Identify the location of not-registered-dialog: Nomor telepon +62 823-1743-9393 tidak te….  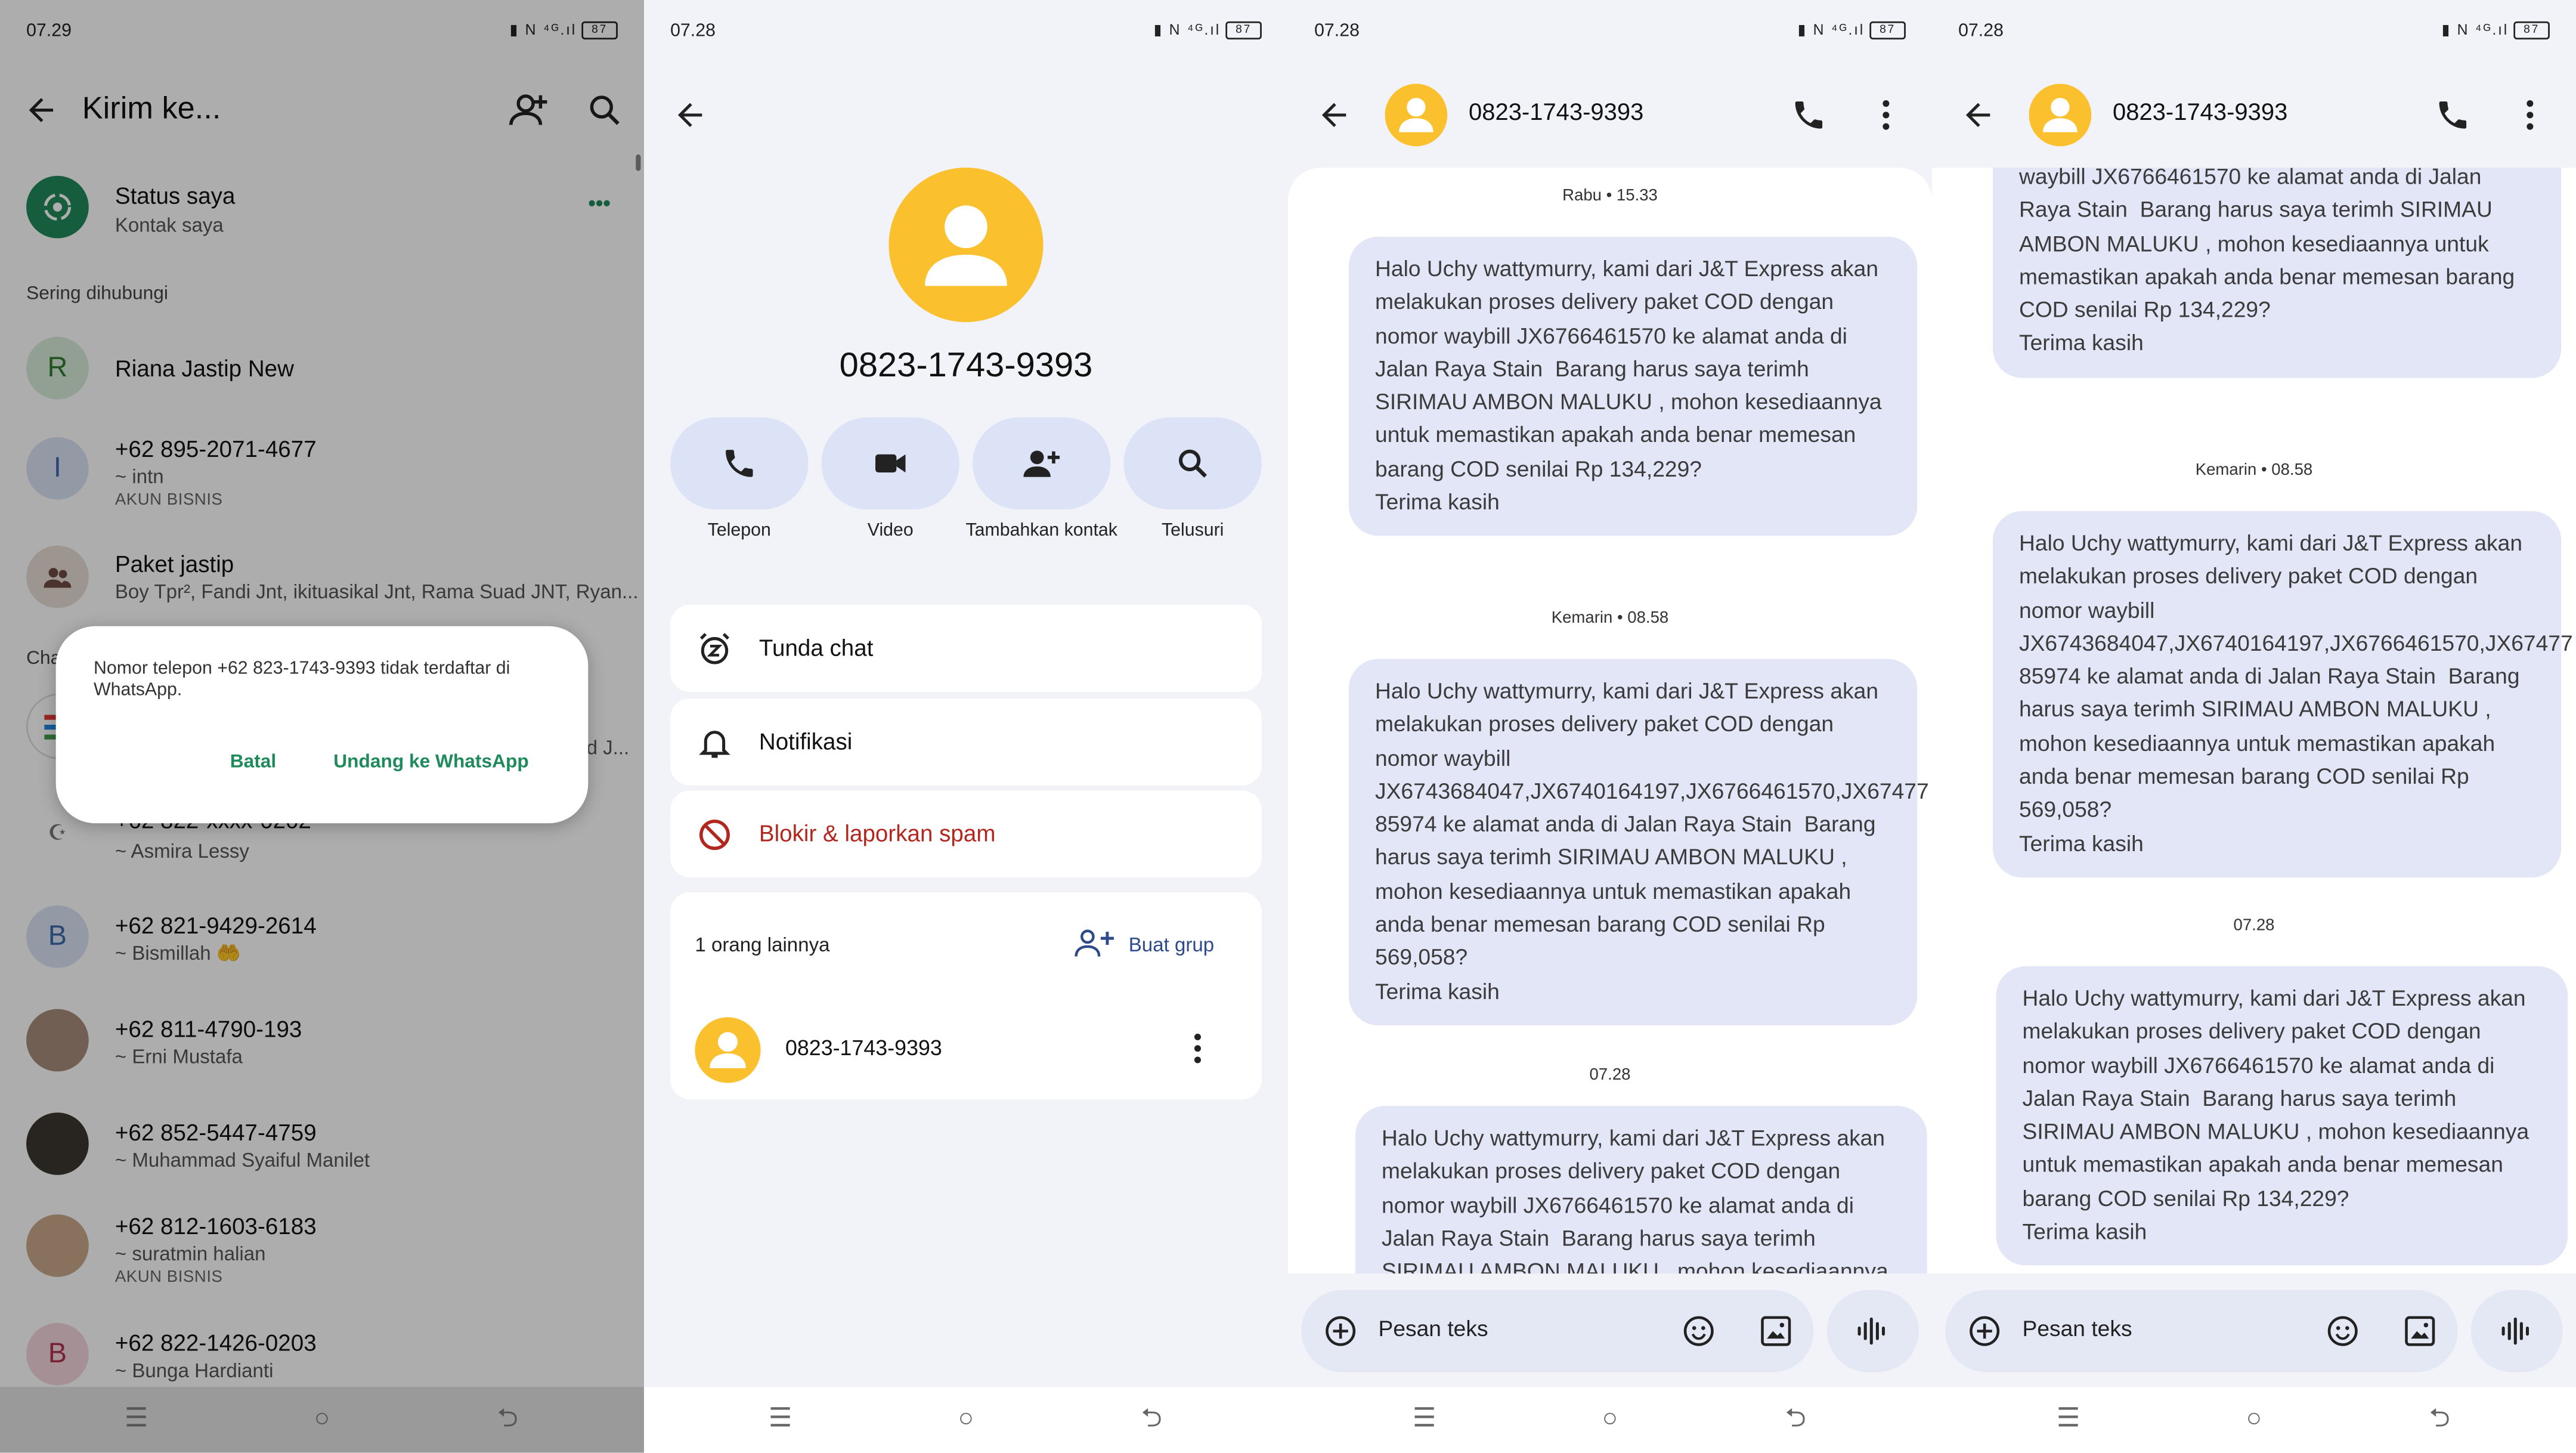
(322, 725).